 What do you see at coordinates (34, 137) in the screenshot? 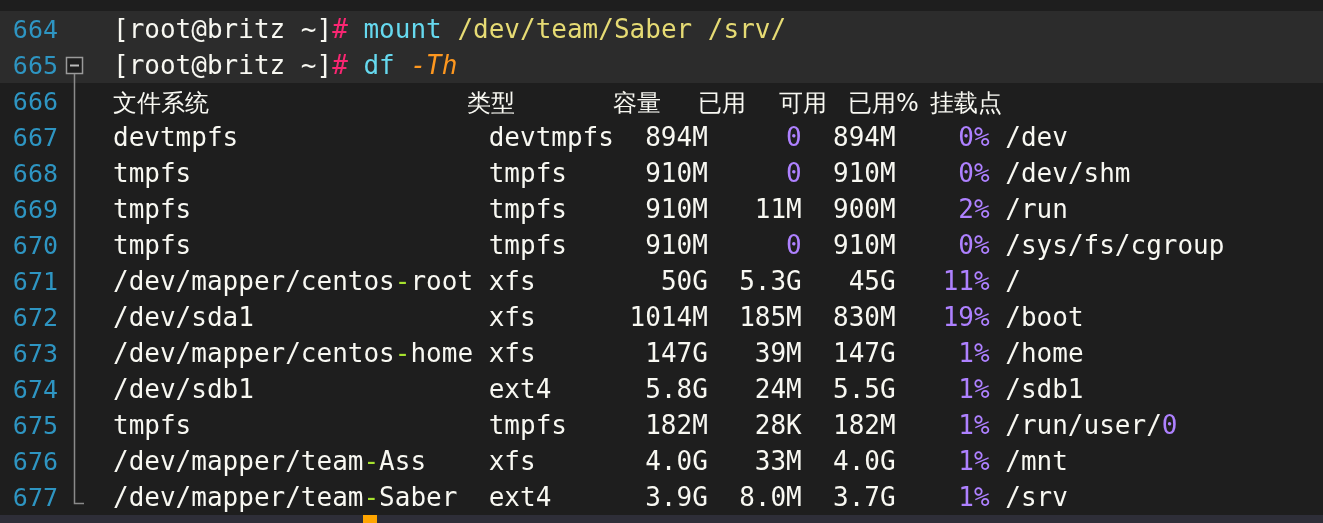
I see `line-number: 667` at bounding box center [34, 137].